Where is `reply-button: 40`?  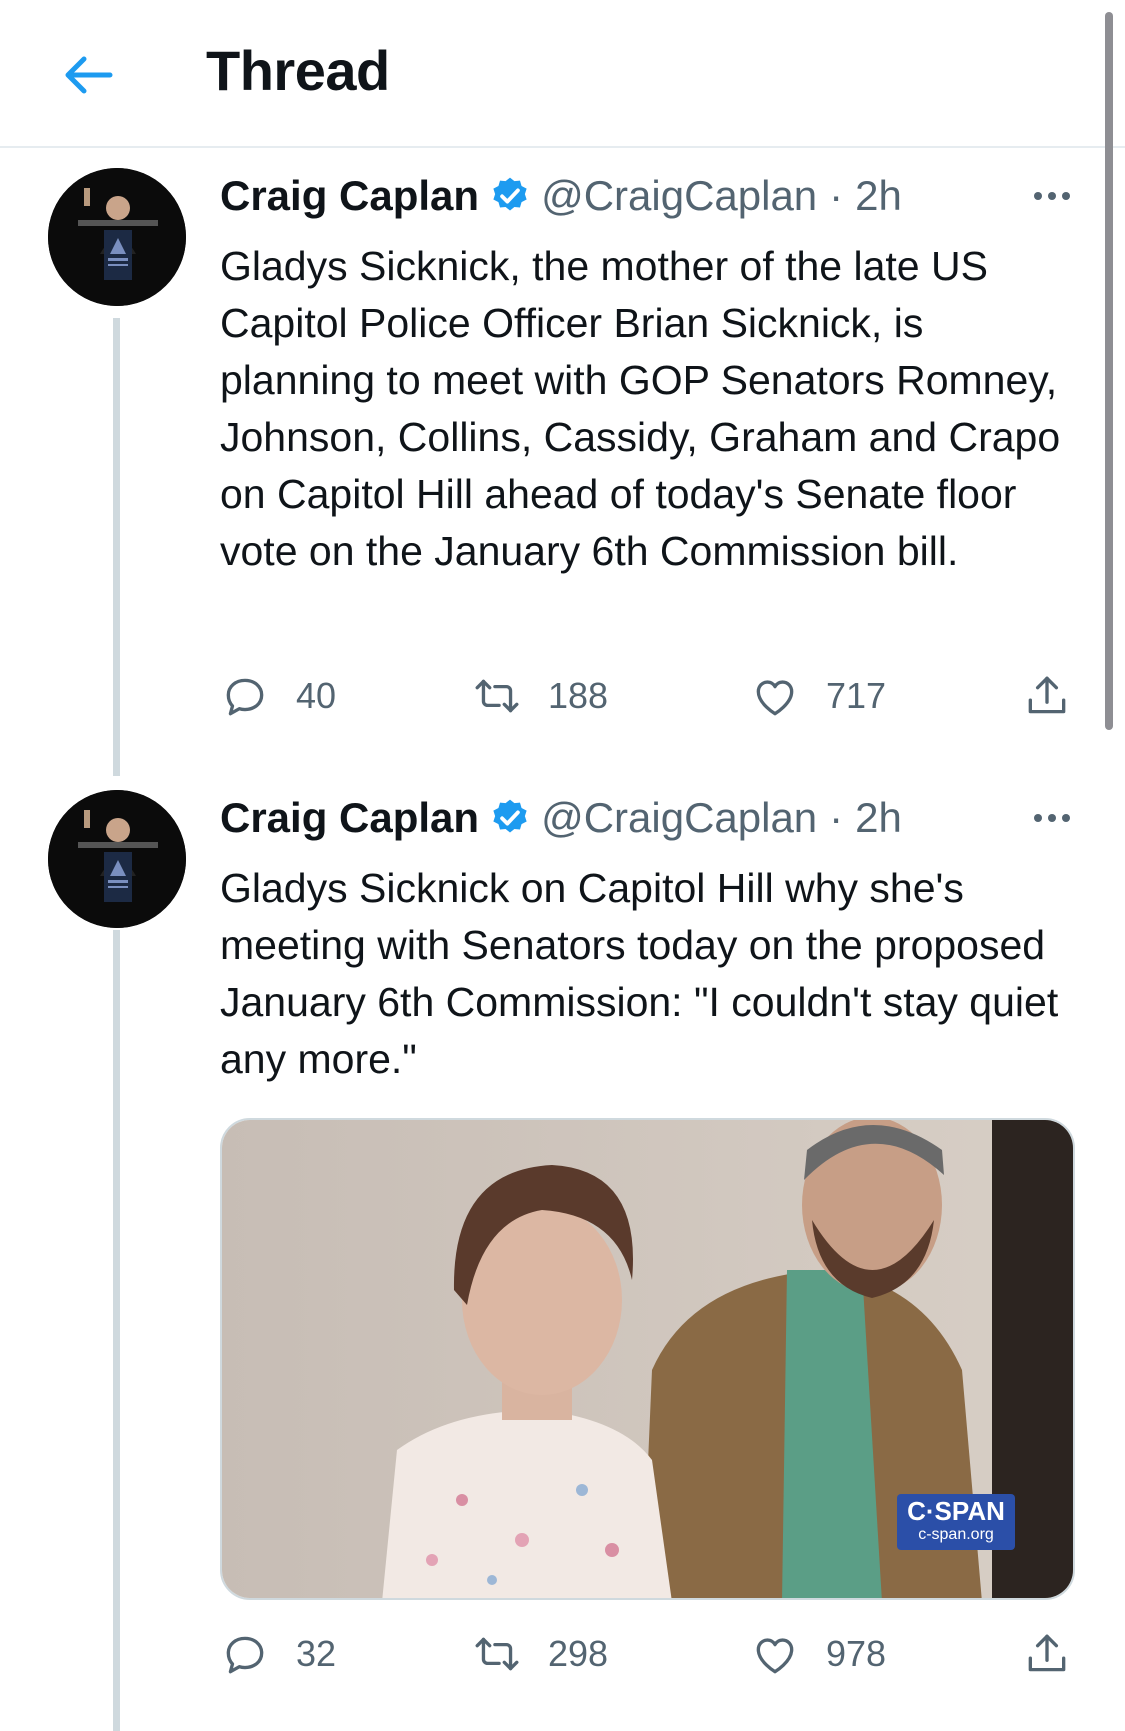
reply-button: 40 is located at coordinates (278, 696).